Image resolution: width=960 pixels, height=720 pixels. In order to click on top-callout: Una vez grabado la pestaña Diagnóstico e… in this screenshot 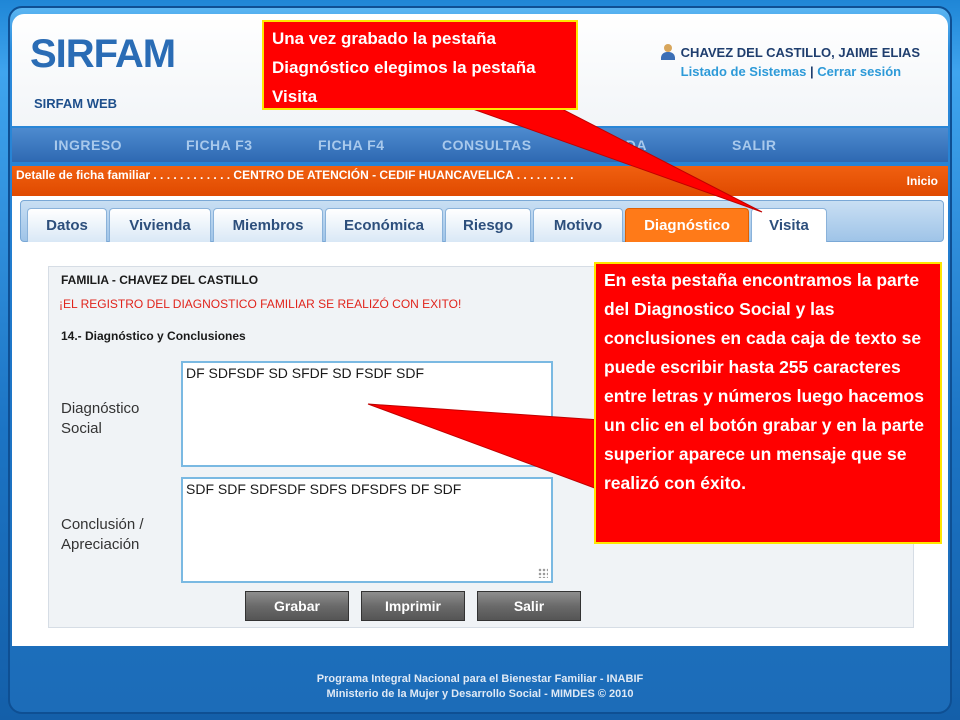, I will do `click(420, 65)`.